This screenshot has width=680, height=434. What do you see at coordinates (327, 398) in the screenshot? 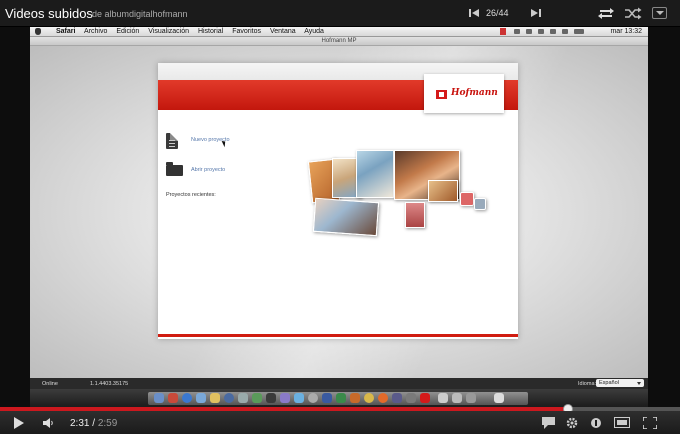
I see `word-icon` at bounding box center [327, 398].